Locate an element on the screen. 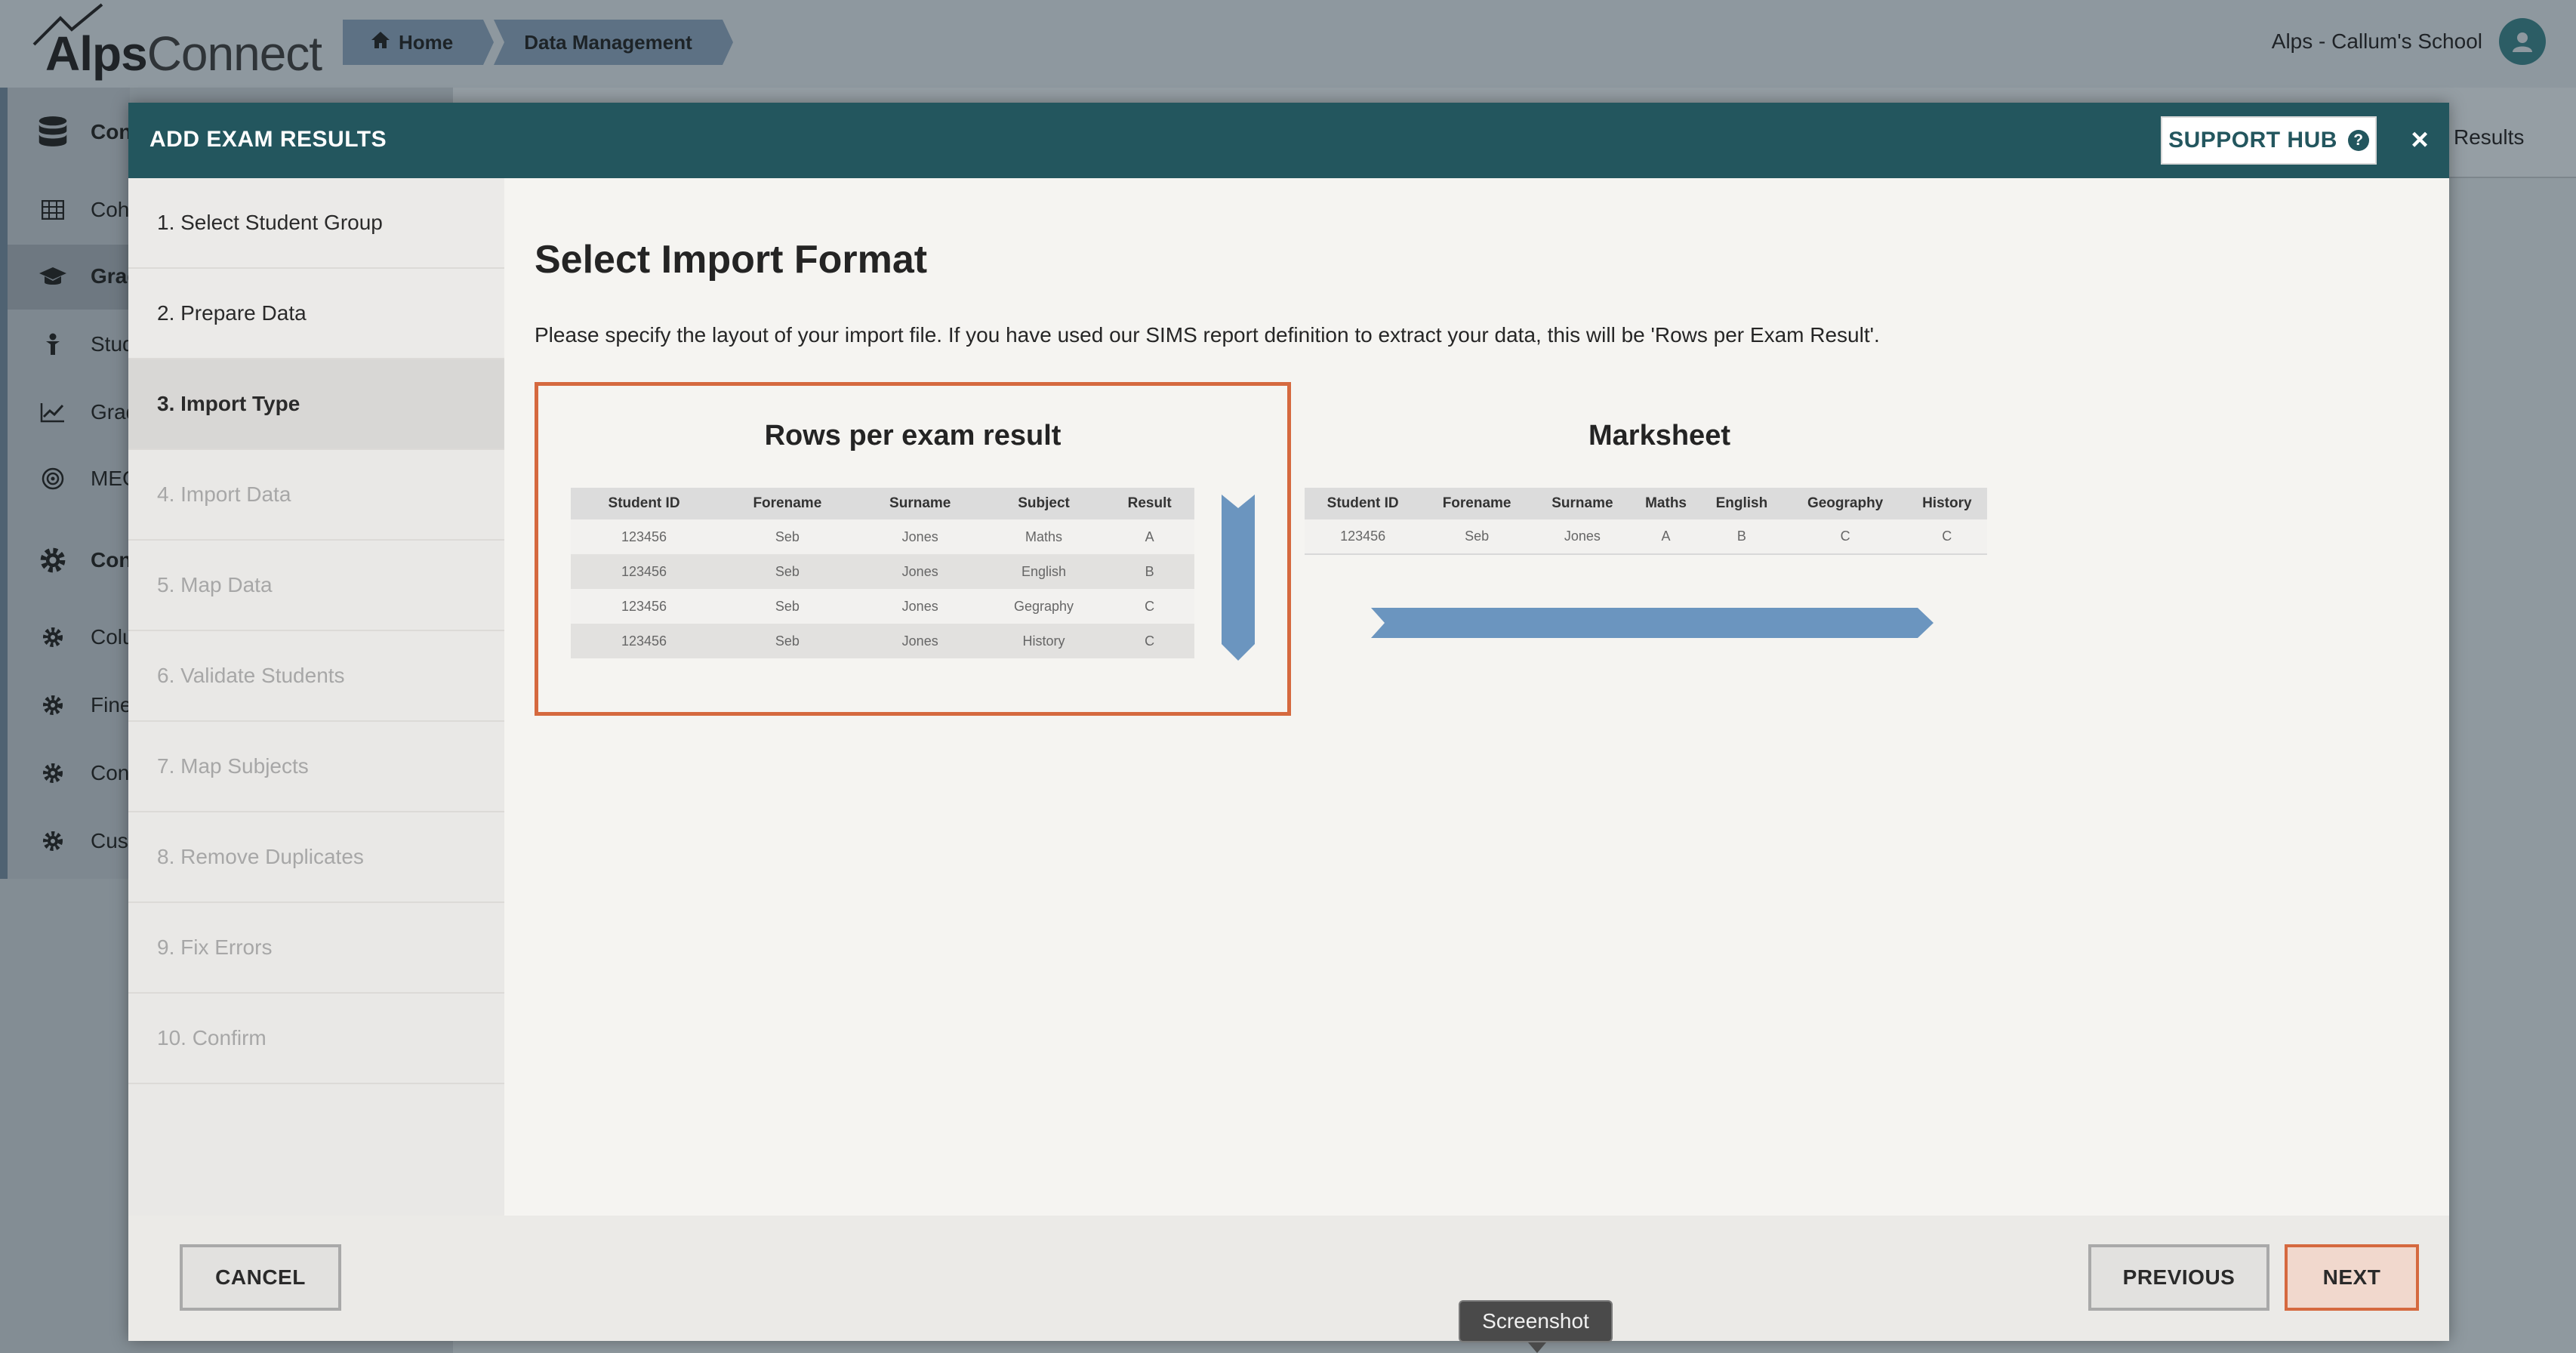  sidebar-item-meg: MEG is located at coordinates (88, 479).